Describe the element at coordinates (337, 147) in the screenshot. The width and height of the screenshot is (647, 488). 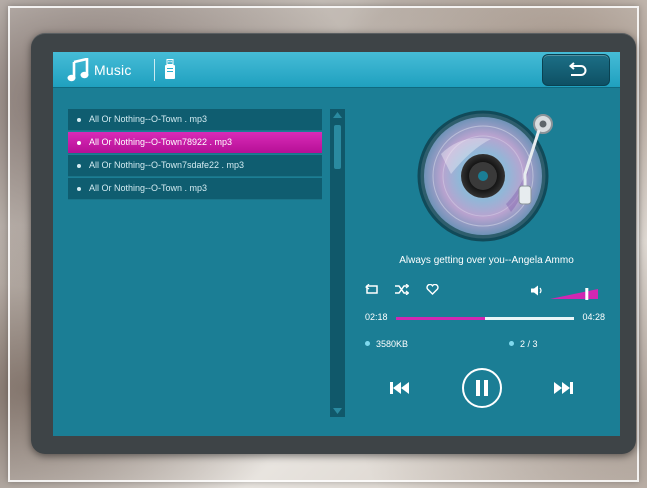
I see `scrollbar-thumb` at that location.